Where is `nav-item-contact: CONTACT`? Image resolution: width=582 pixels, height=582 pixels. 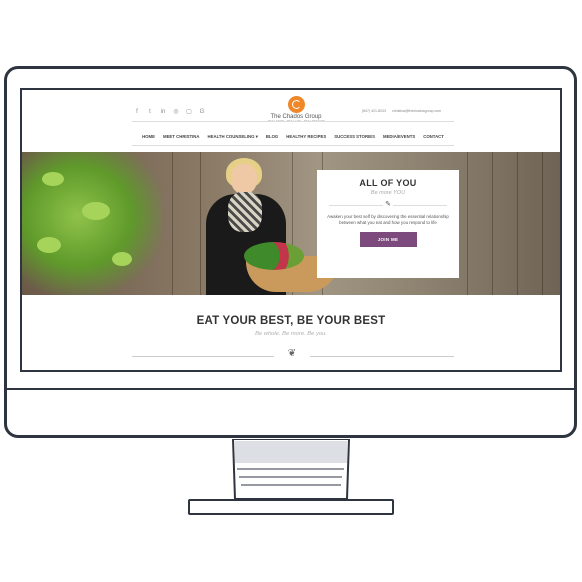
nav-item-contact: CONTACT is located at coordinates (433, 137).